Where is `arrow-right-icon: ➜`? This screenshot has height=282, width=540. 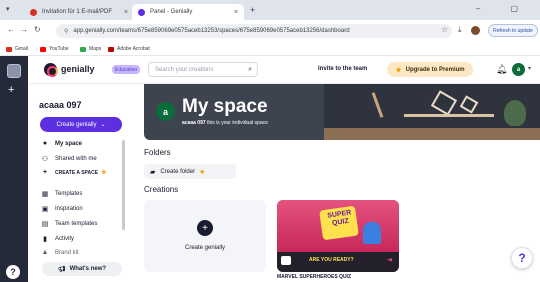
arrow-right-icon: ➜ is located at coordinates (390, 260).